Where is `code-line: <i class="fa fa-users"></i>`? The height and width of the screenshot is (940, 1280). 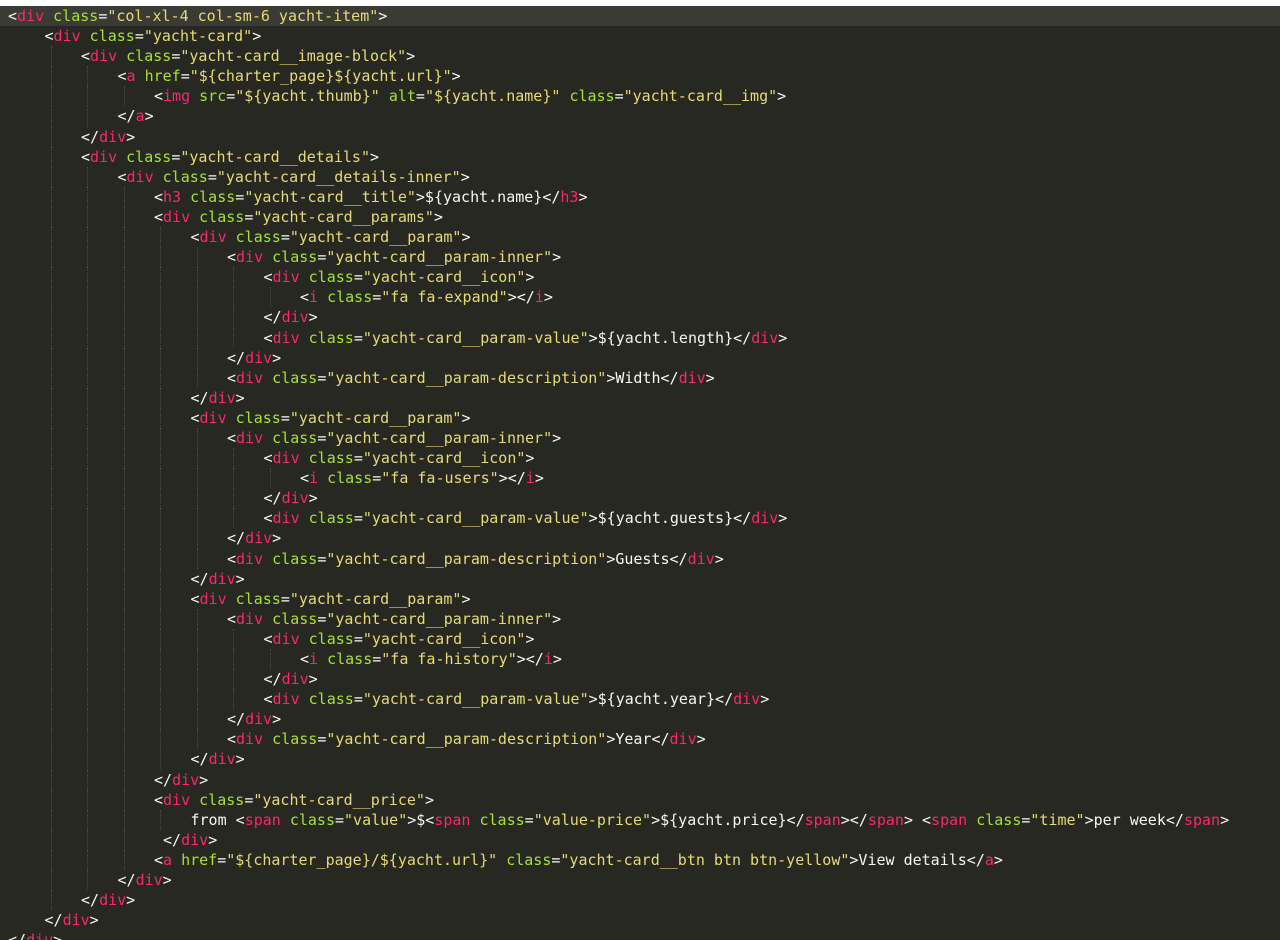
code-line: <i class="fa fa-users"></i> is located at coordinates (640, 478).